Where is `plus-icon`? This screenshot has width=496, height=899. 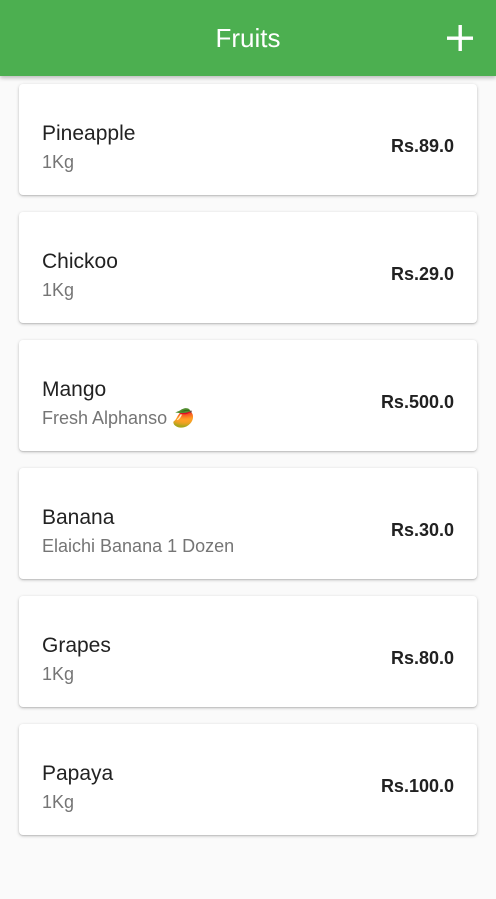 plus-icon is located at coordinates (460, 38).